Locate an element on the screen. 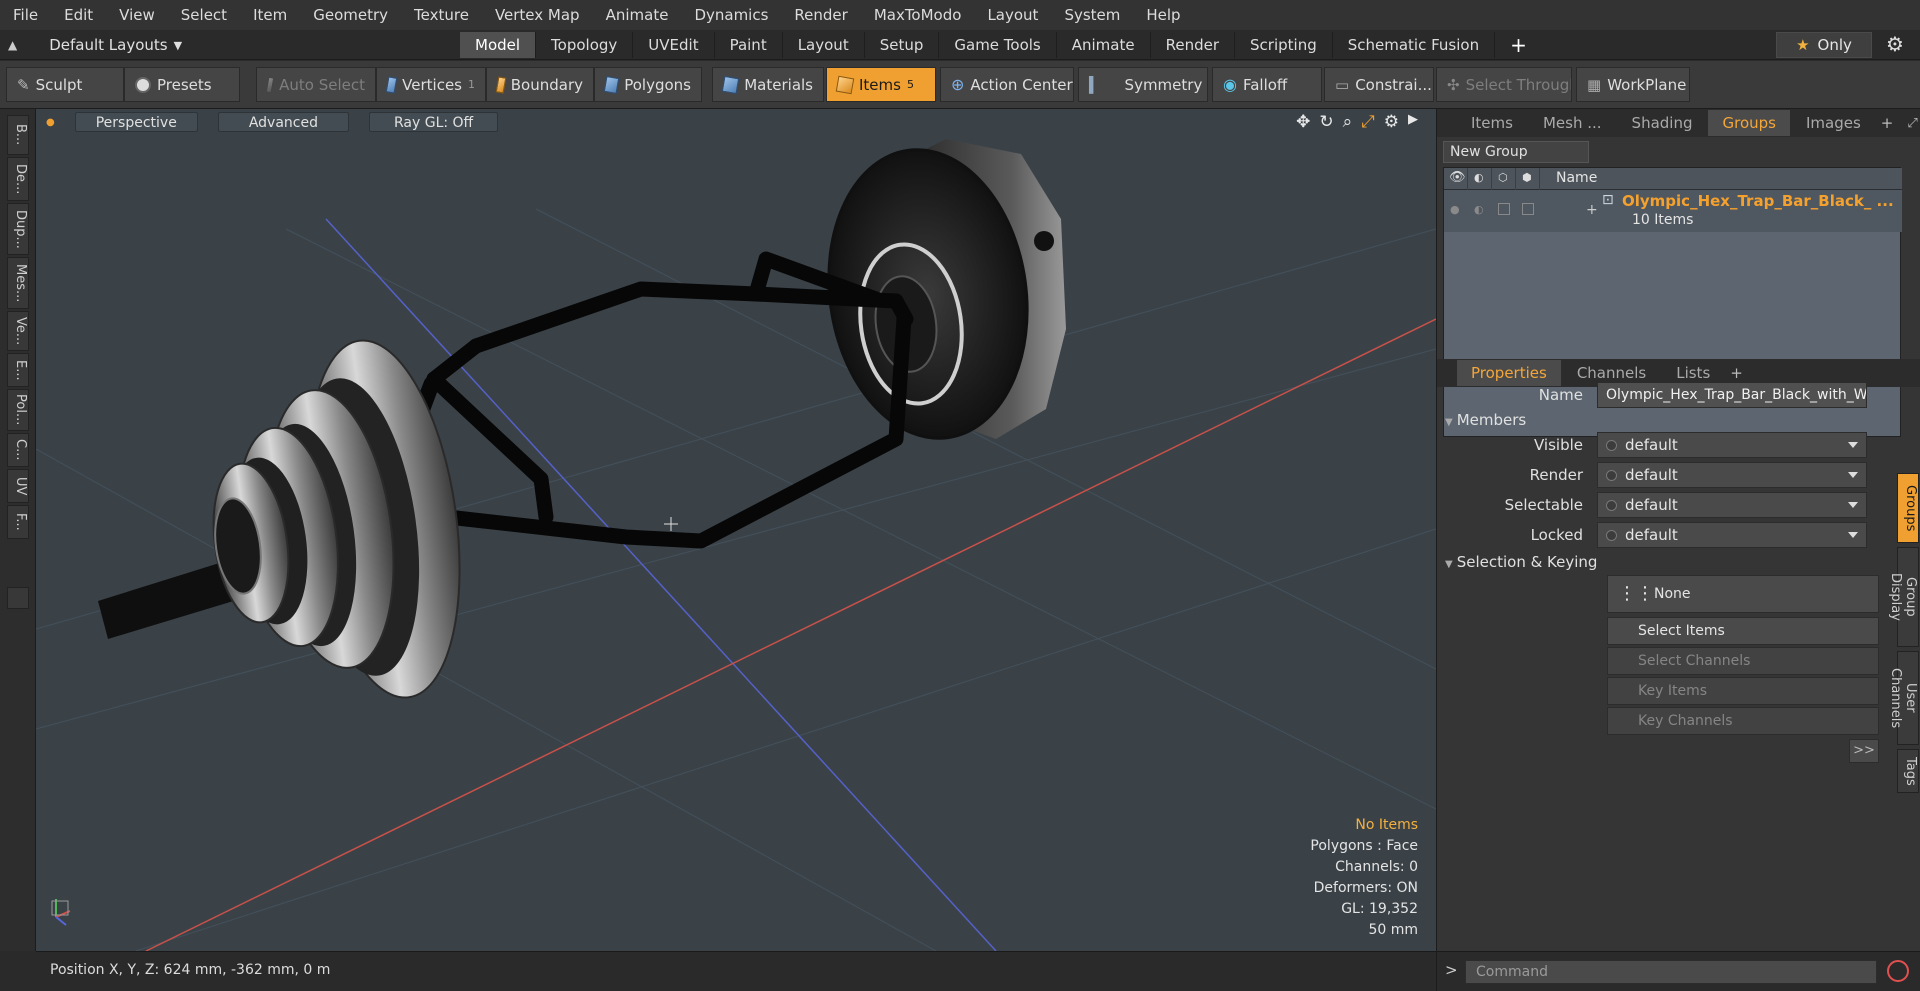 This screenshot has height=991, width=1920. name-column-header: Name is located at coordinates (1721, 179).